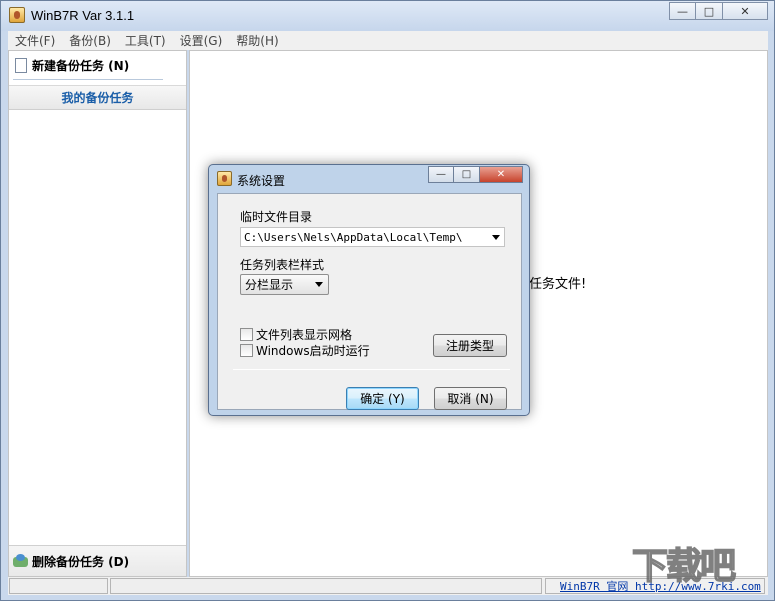 The width and height of the screenshot is (775, 601). What do you see at coordinates (224, 178) in the screenshot?
I see `dialog-app-icon` at bounding box center [224, 178].